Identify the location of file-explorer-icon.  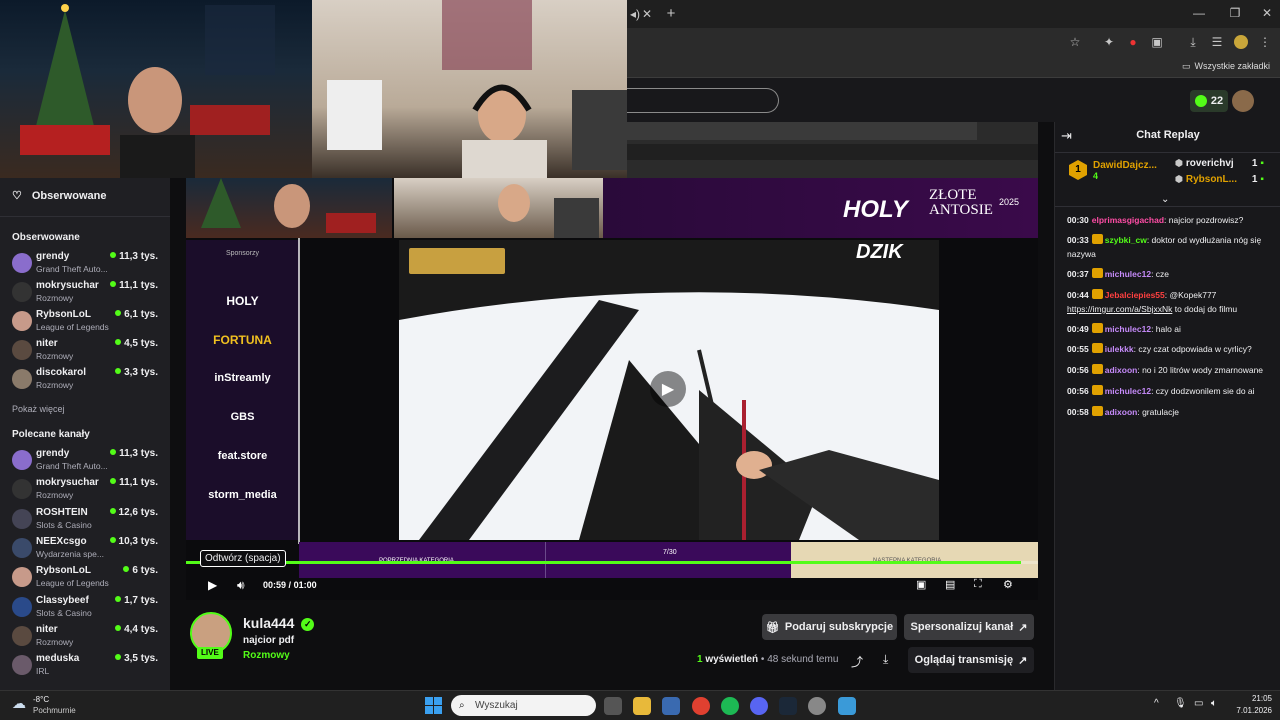
(642, 706).